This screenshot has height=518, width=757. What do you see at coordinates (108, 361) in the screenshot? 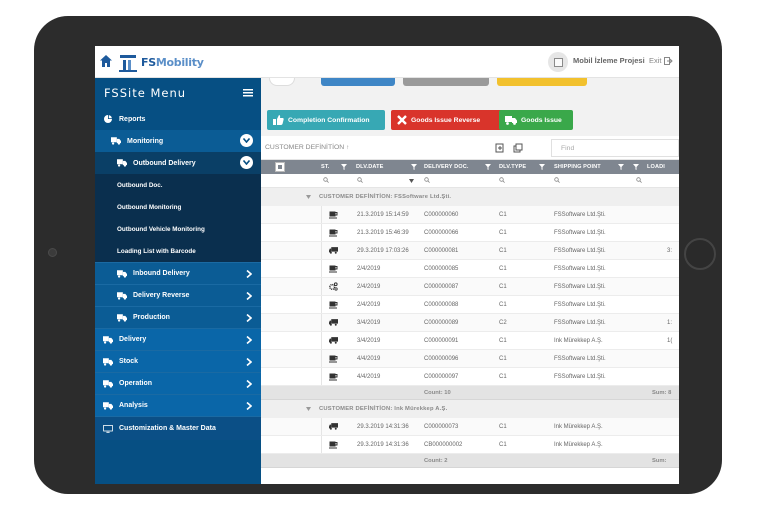
I see `truck-icon` at bounding box center [108, 361].